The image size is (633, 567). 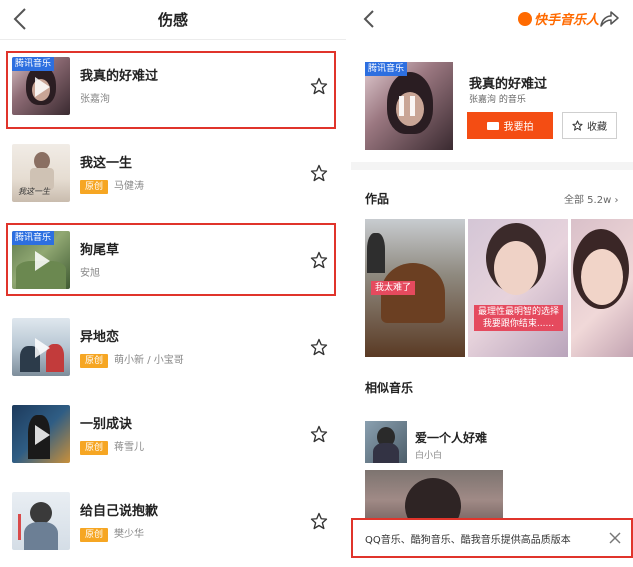 I want to click on song-title: 异地恋, so click(x=100, y=337).